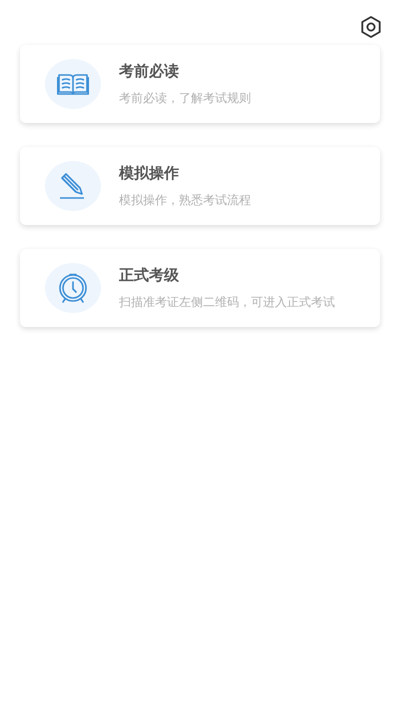 This screenshot has height=711, width=400. What do you see at coordinates (371, 26) in the screenshot?
I see `settings-icon` at bounding box center [371, 26].